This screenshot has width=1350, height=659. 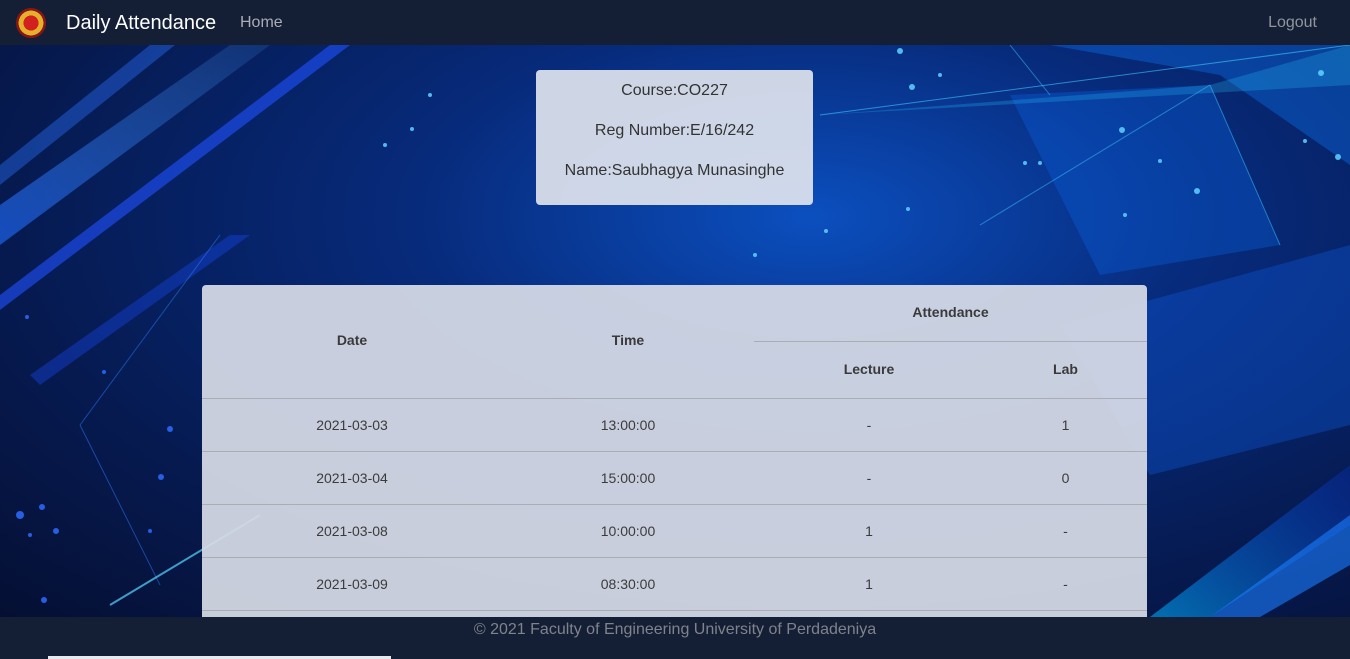 What do you see at coordinates (674, 130) in the screenshot?
I see `reg-number-label: Reg Number:E/16/242` at bounding box center [674, 130].